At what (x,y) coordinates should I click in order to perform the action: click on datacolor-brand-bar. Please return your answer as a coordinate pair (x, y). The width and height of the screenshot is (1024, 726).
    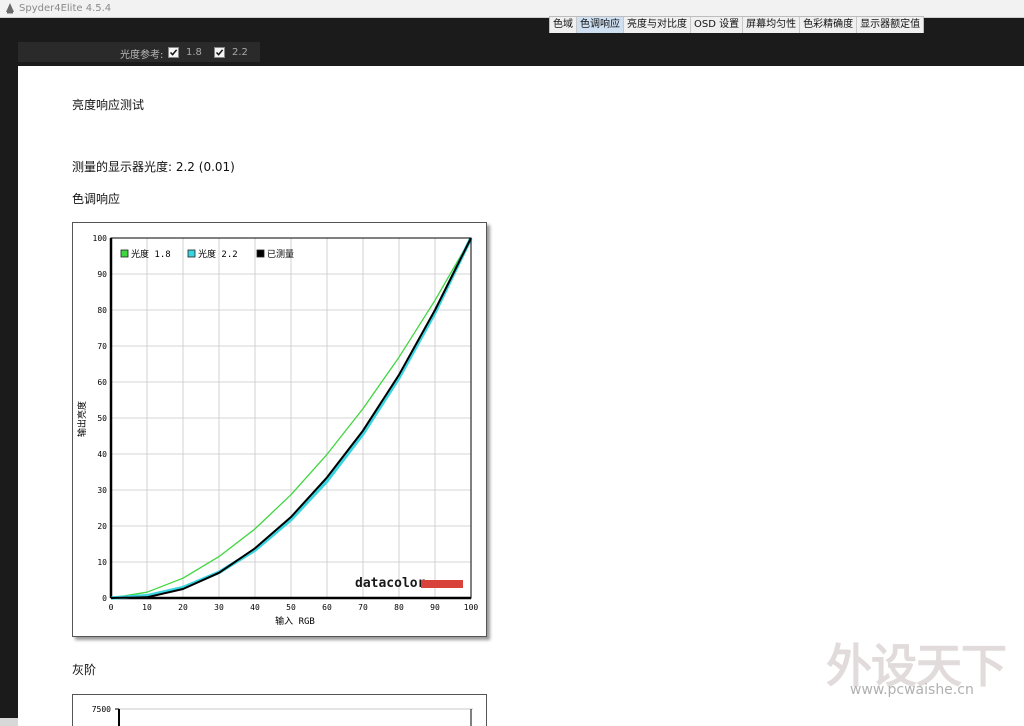
    Looking at the image, I should click on (442, 584).